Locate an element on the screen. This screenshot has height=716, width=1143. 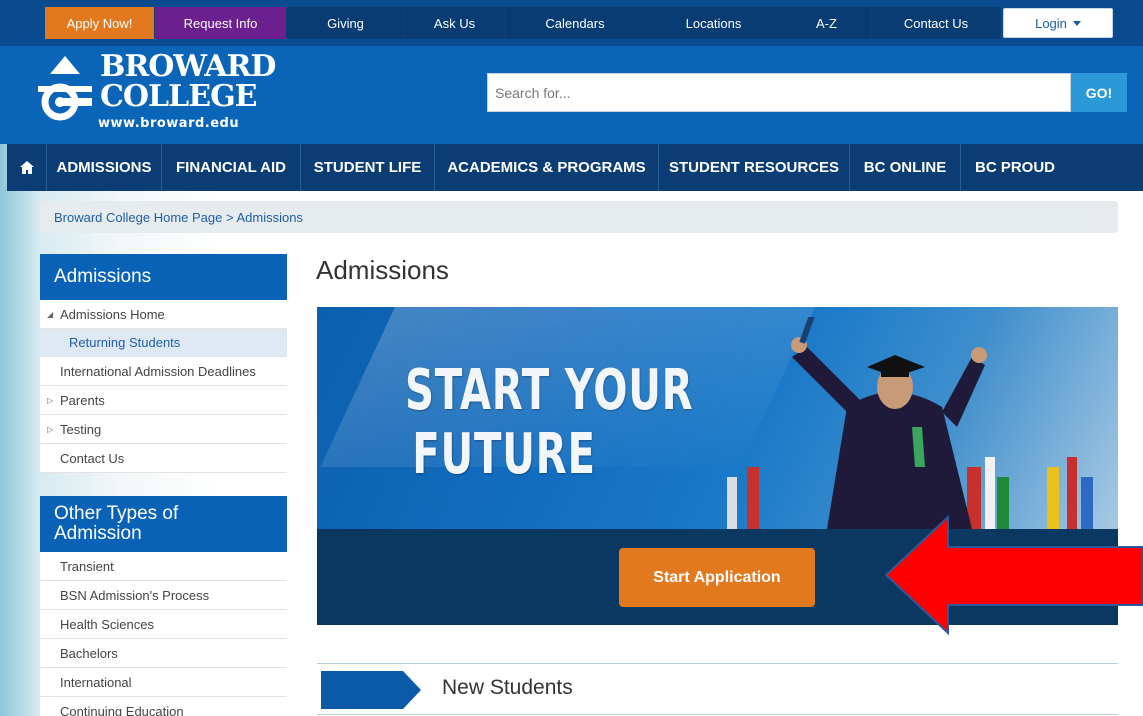
sidebar-item-admissions-home: ◢ Admissions Home is located at coordinates (163, 314).